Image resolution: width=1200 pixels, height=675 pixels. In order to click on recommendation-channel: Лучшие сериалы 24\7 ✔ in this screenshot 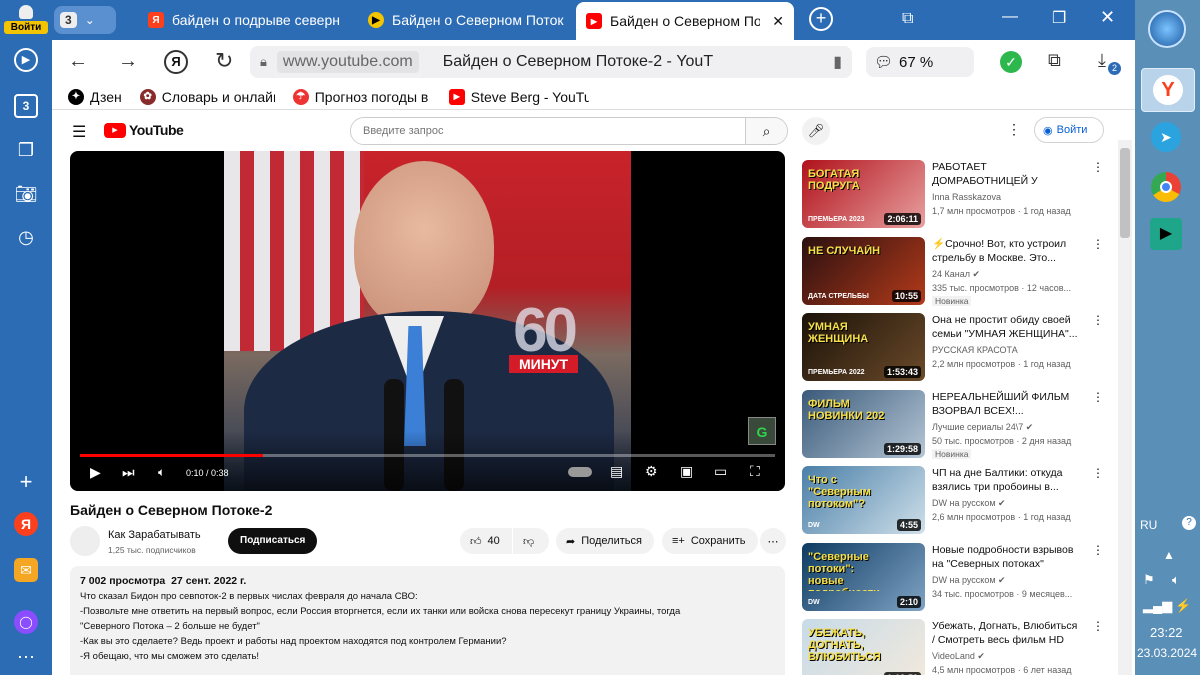, I will do `click(982, 427)`.